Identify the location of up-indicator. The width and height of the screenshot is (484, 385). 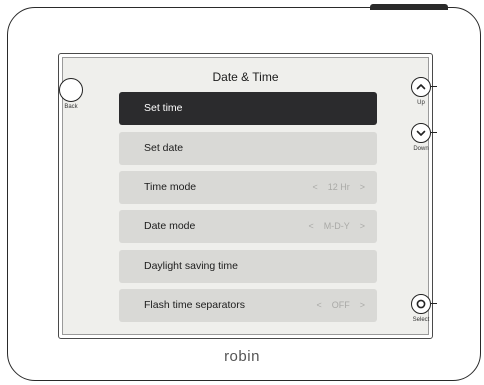
(434, 87).